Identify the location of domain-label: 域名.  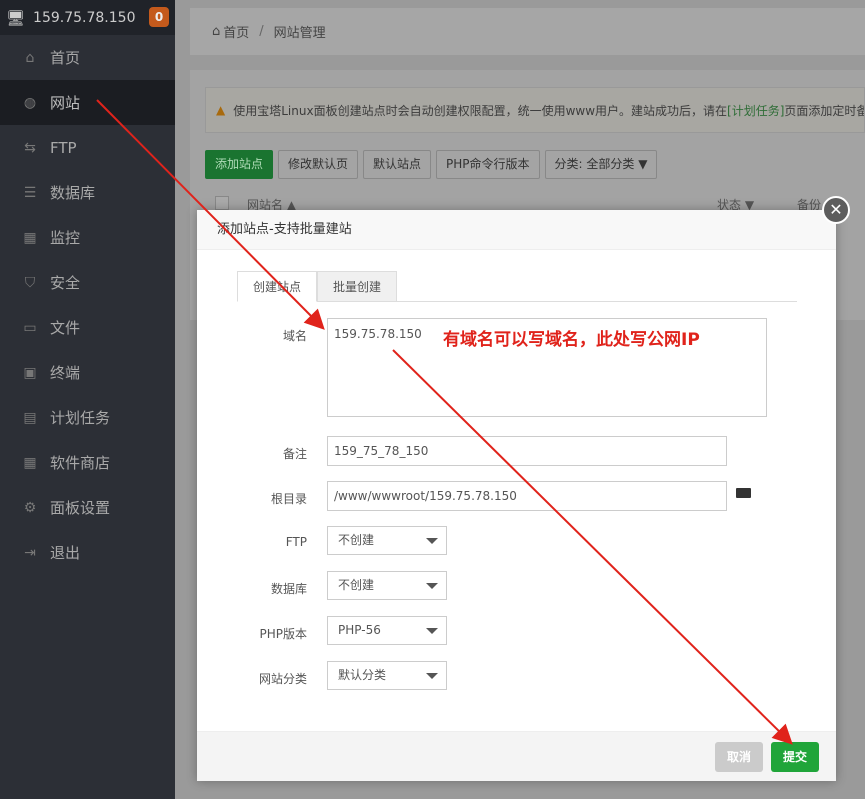
(294, 336).